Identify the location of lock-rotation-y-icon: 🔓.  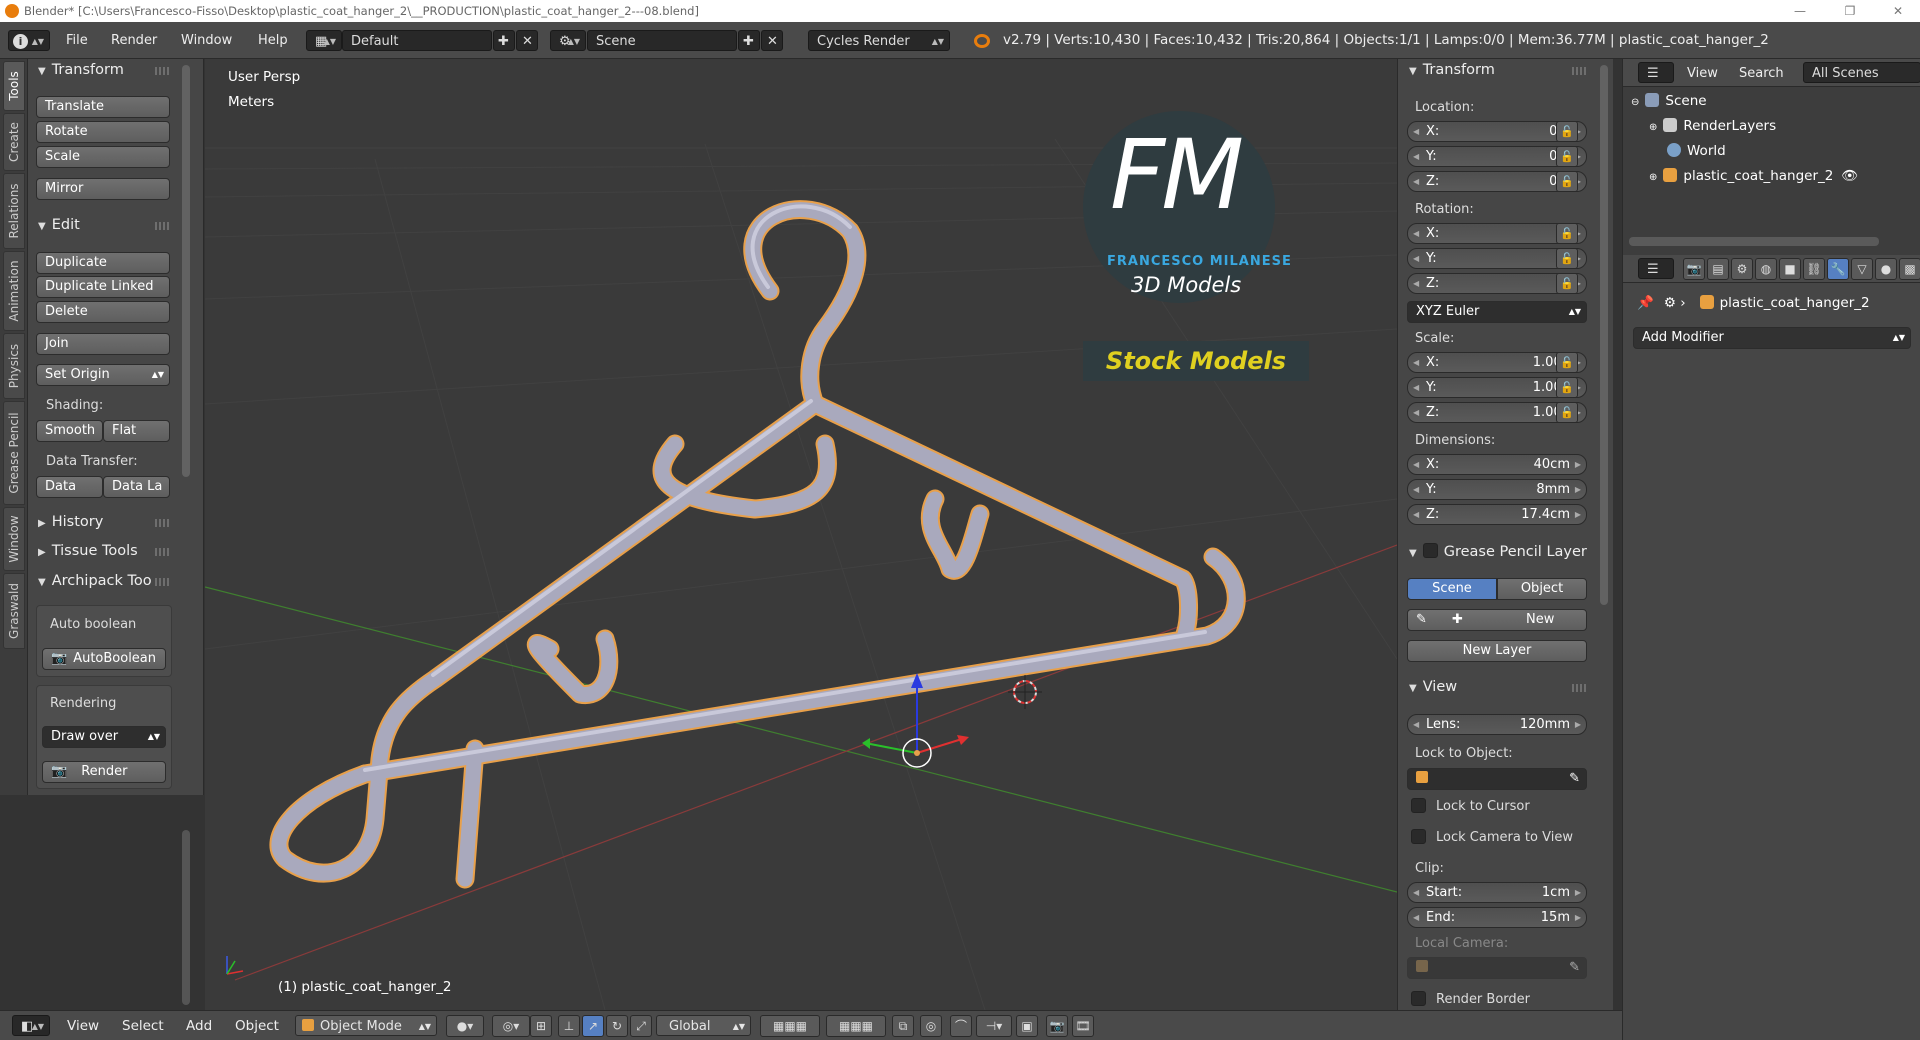
(1567, 258).